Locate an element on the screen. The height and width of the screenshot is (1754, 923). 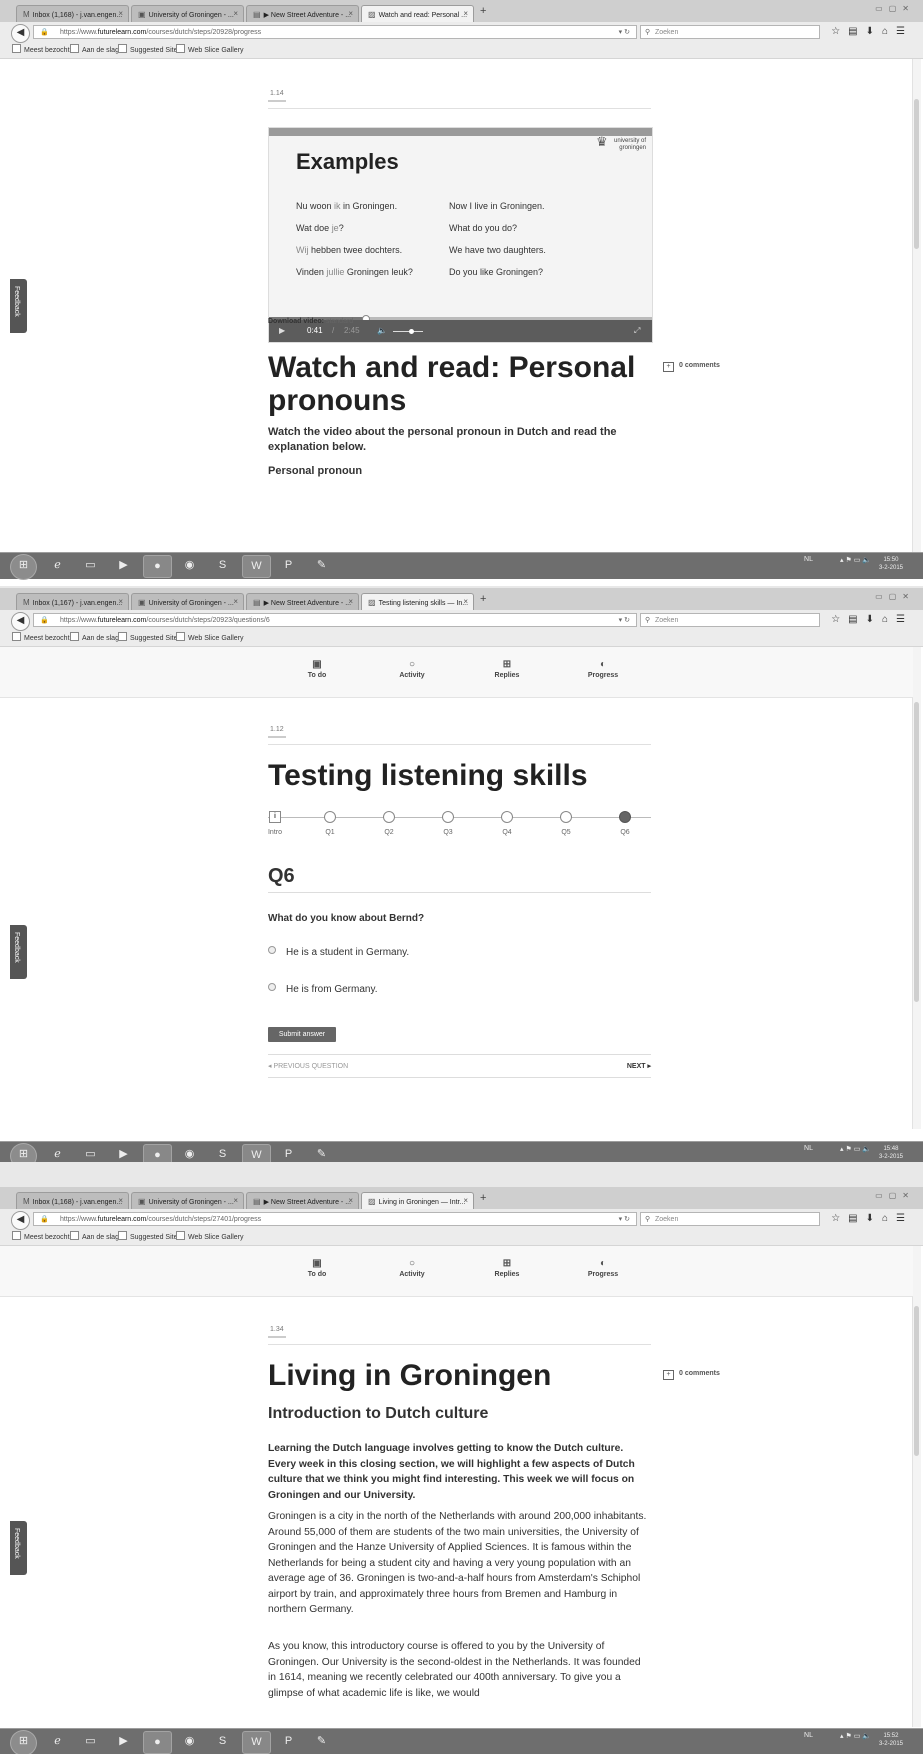
toolbar-icons: ☆▤⬇⌂☰ is located at coordinates (872, 31).